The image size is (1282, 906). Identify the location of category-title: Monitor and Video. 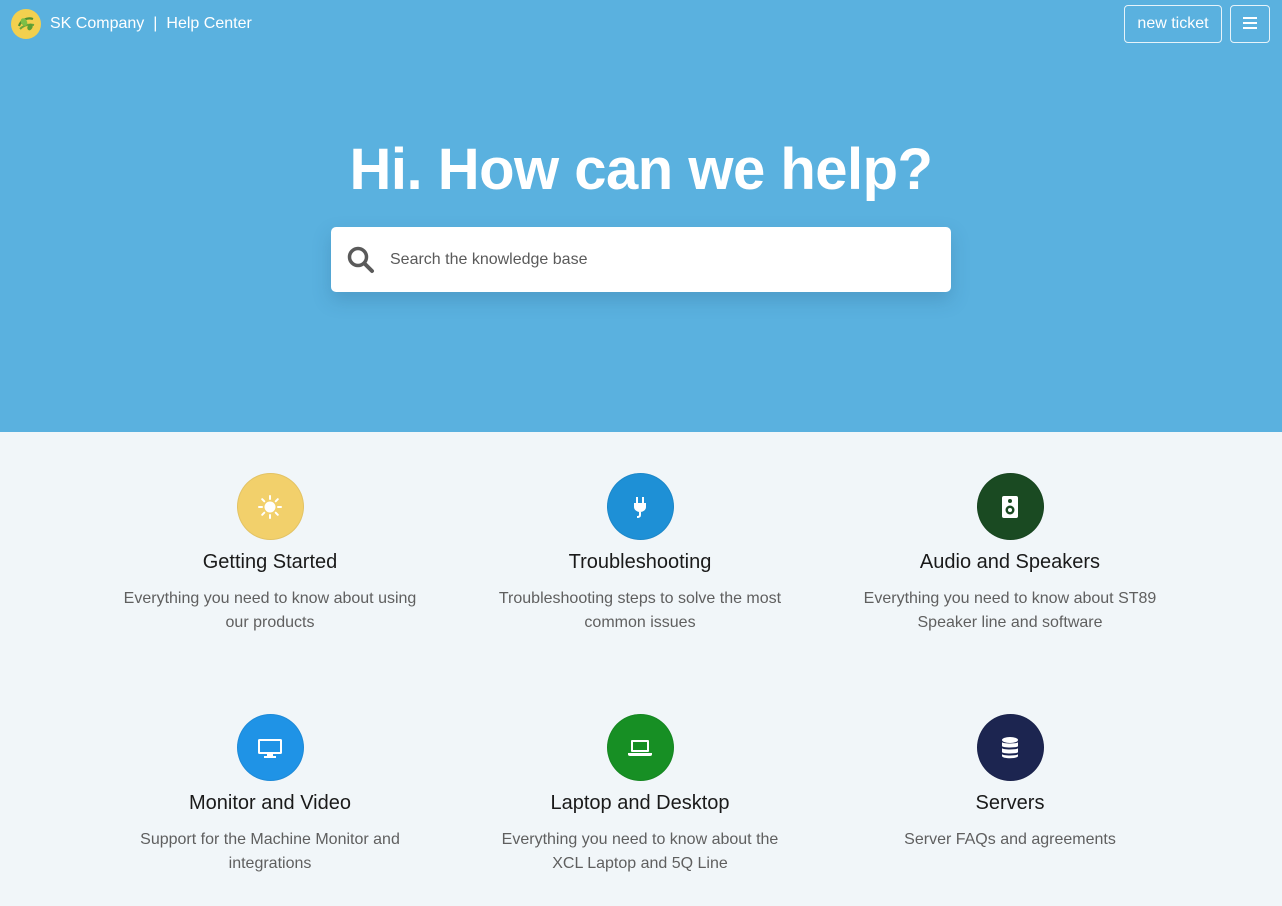
(270, 803).